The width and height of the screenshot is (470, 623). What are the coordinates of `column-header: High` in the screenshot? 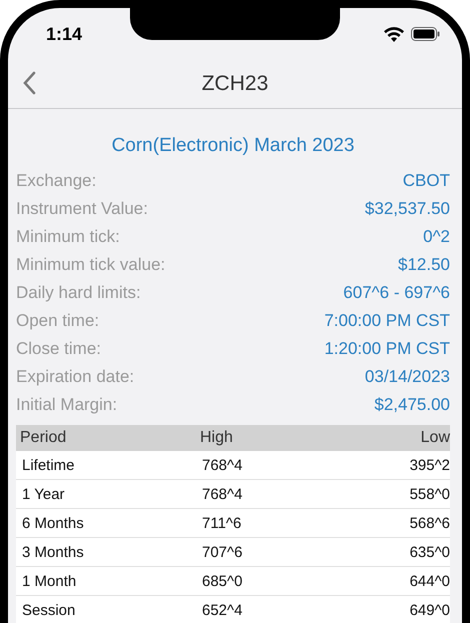 It's located at (217, 438).